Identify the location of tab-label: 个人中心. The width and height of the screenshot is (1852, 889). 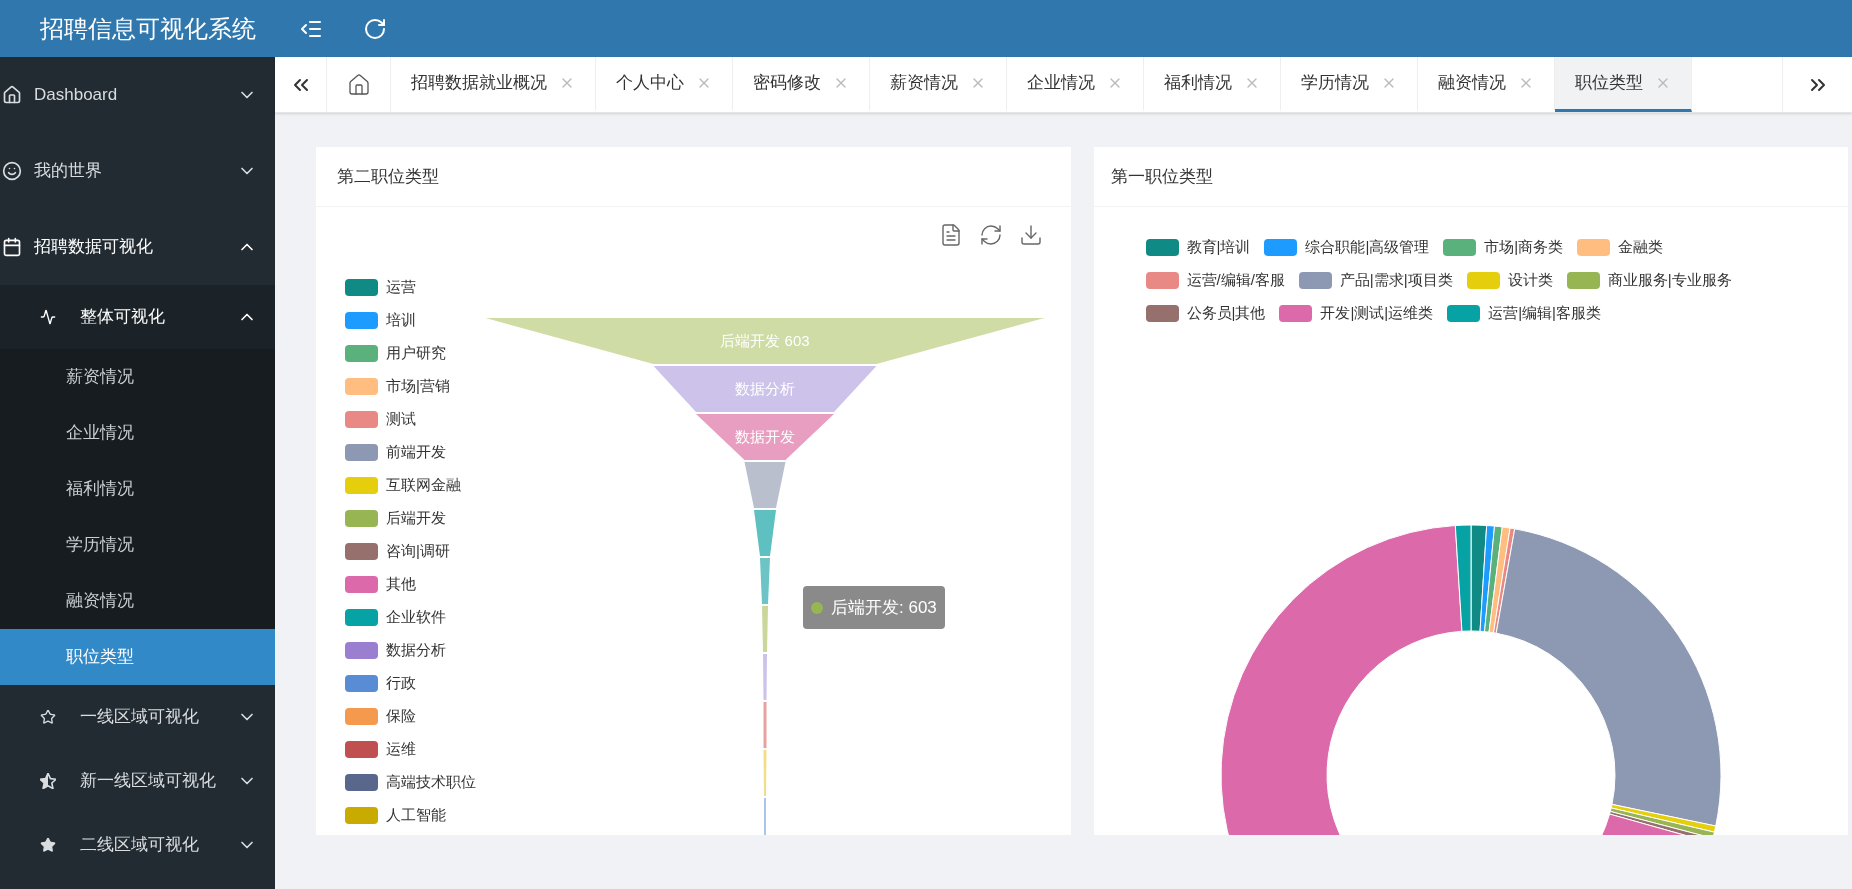
(650, 83).